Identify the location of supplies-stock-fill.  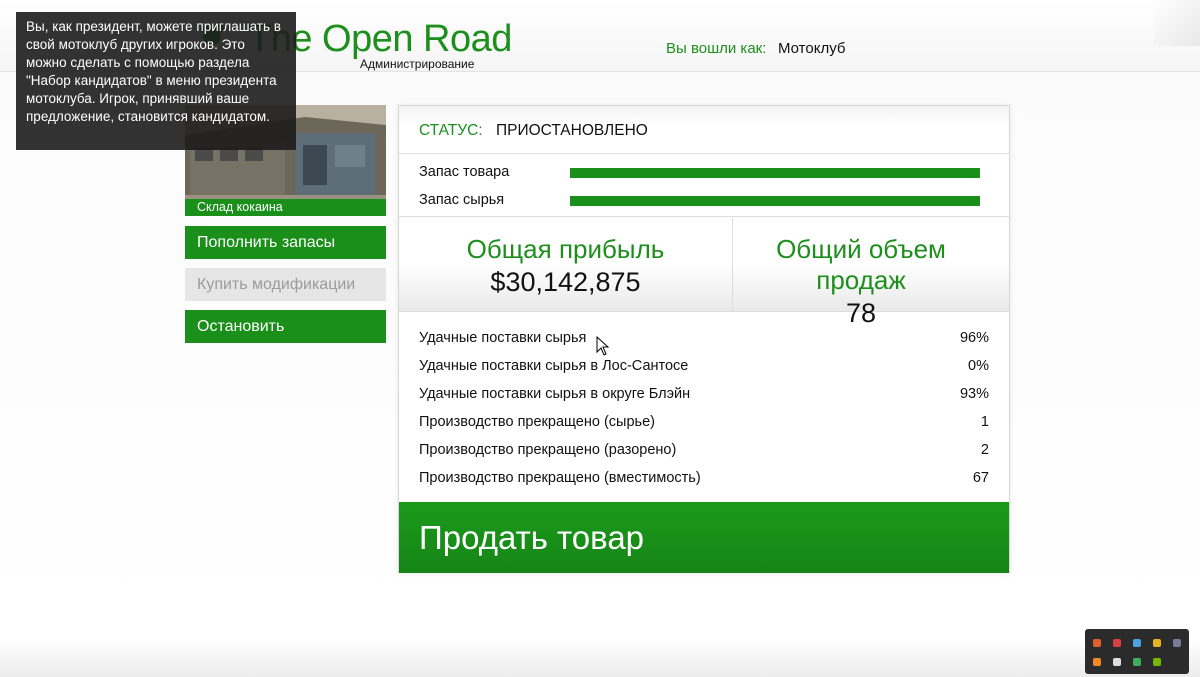
(775, 201).